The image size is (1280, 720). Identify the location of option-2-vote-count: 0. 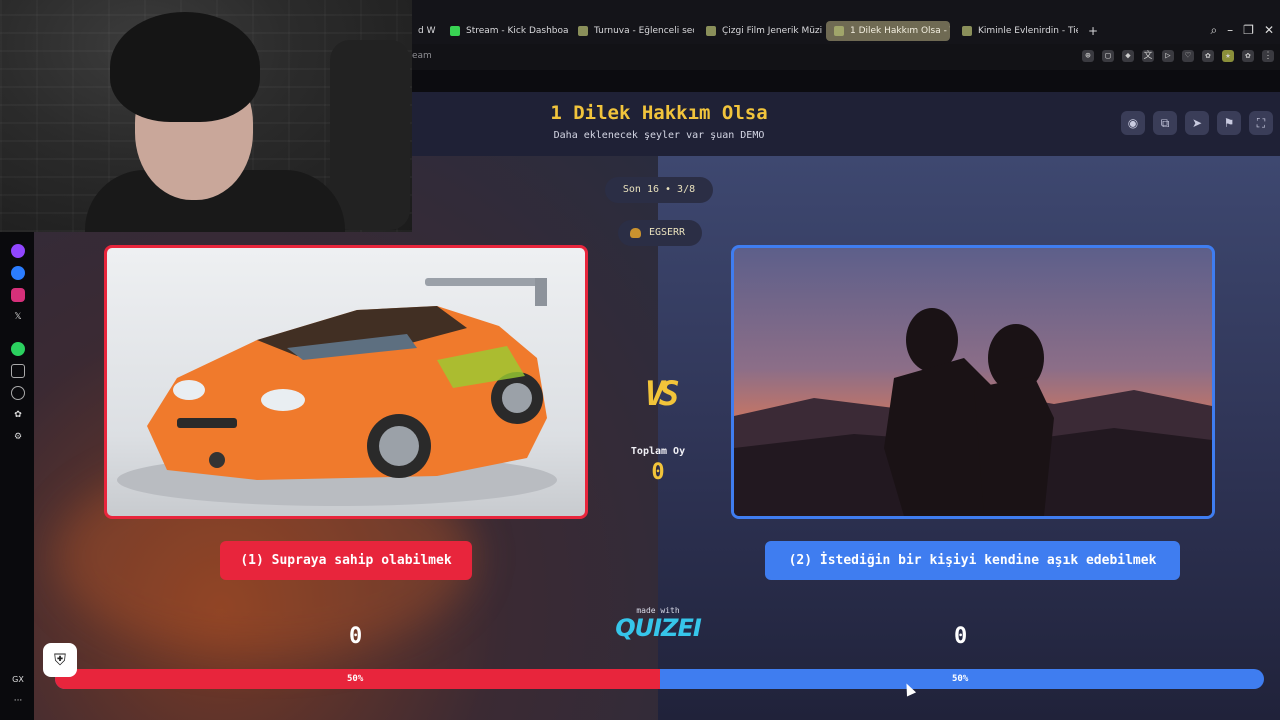
(961, 636).